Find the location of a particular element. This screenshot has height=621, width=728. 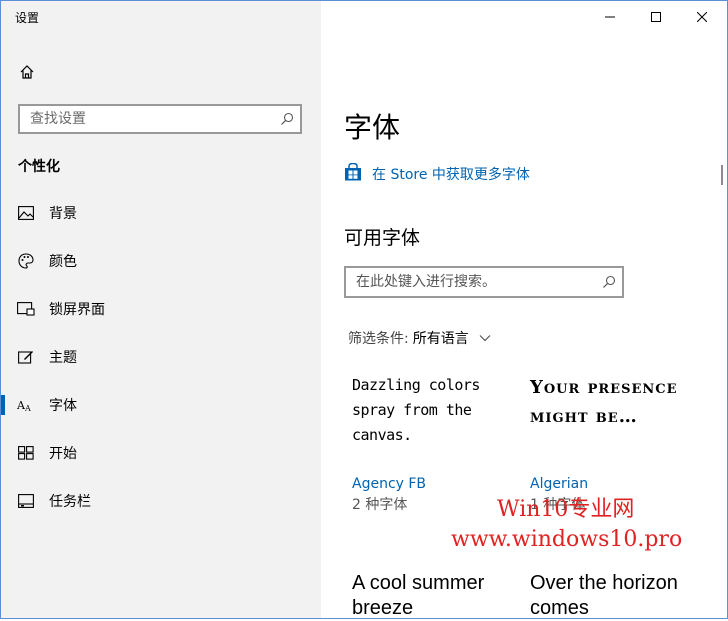

font-meta: Algerian 1 种字体 is located at coordinates (559, 495).